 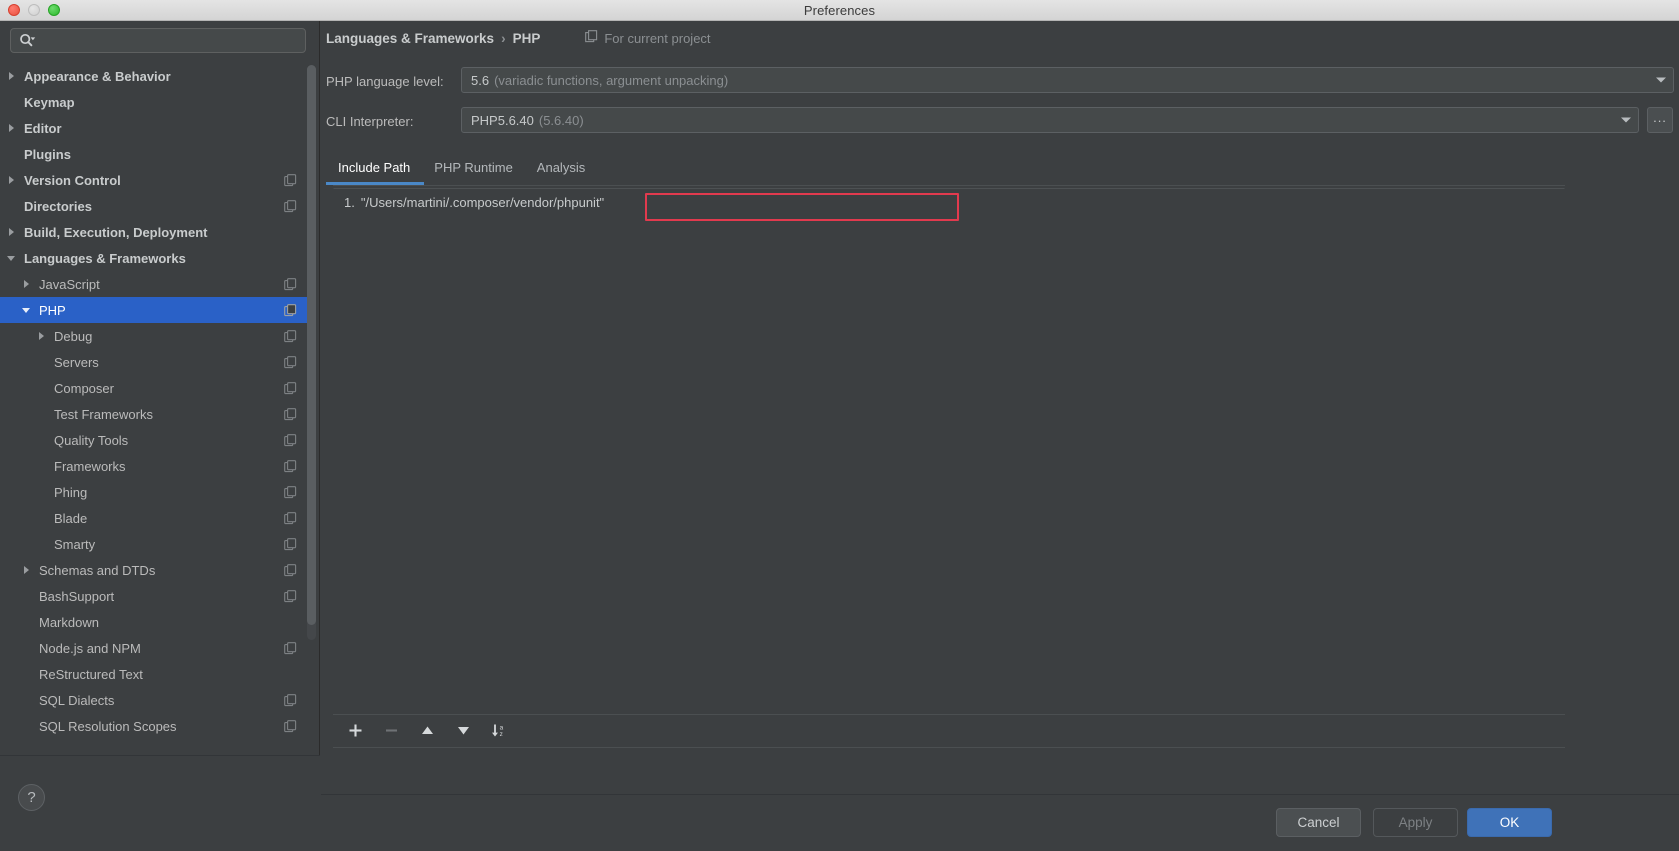 I want to click on move-down-button, so click(x=463, y=730).